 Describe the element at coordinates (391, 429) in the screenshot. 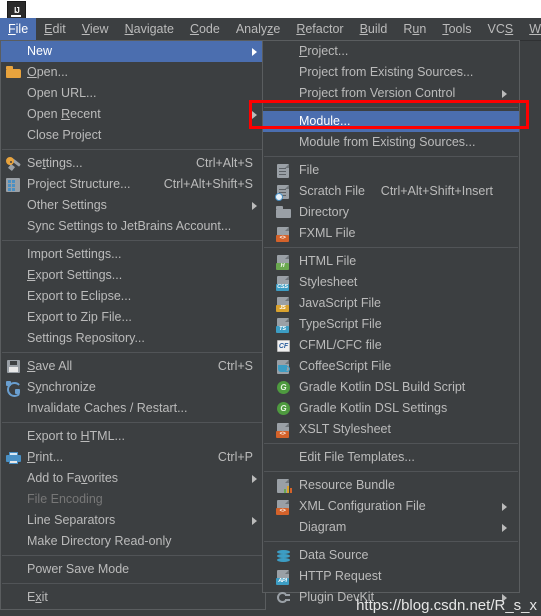

I see `submenu-item-xslt-stylesheet: <> XSLT Stylesheet` at that location.